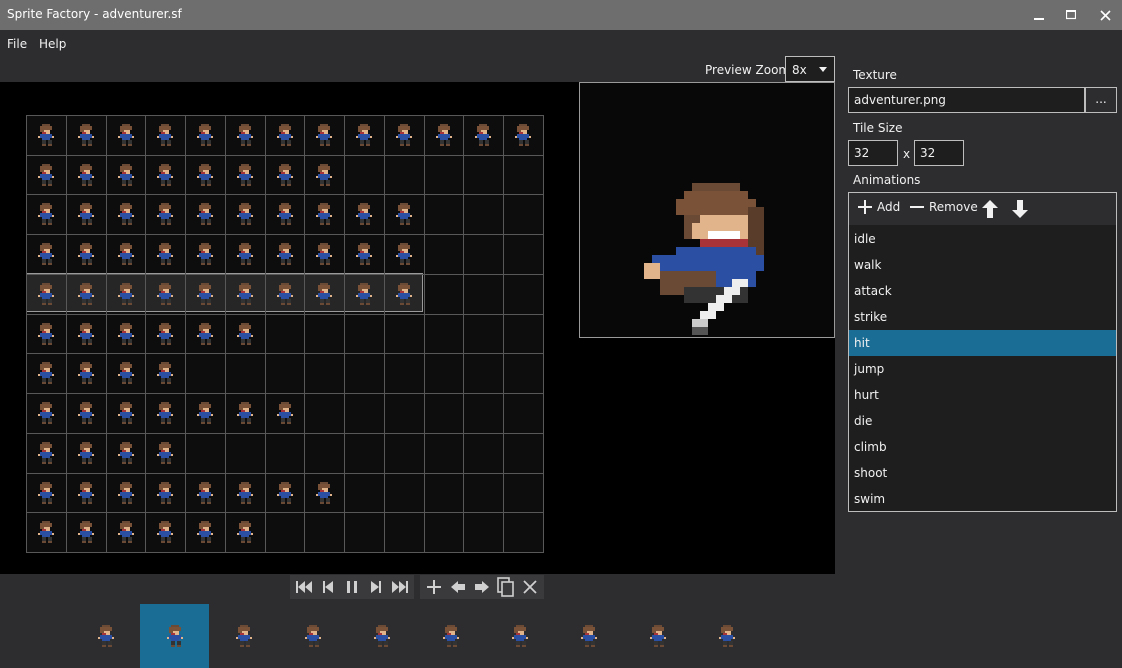  What do you see at coordinates (328, 587) in the screenshot?
I see `previous-frame-button` at bounding box center [328, 587].